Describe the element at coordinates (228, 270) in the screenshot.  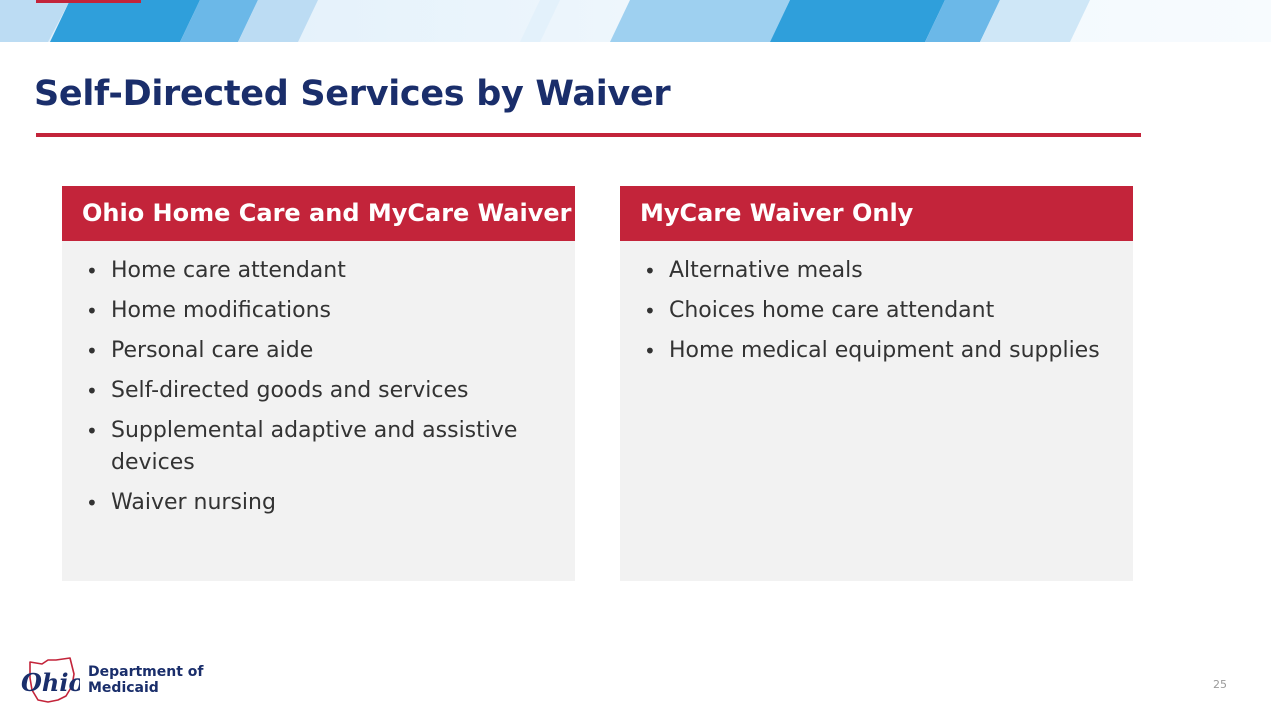
I see `list-item-text: Home care attendant` at that location.